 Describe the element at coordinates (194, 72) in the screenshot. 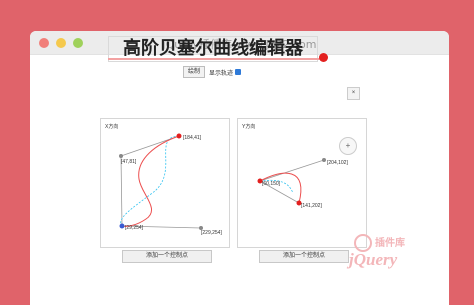

I see `draw-button: 绘制` at that location.